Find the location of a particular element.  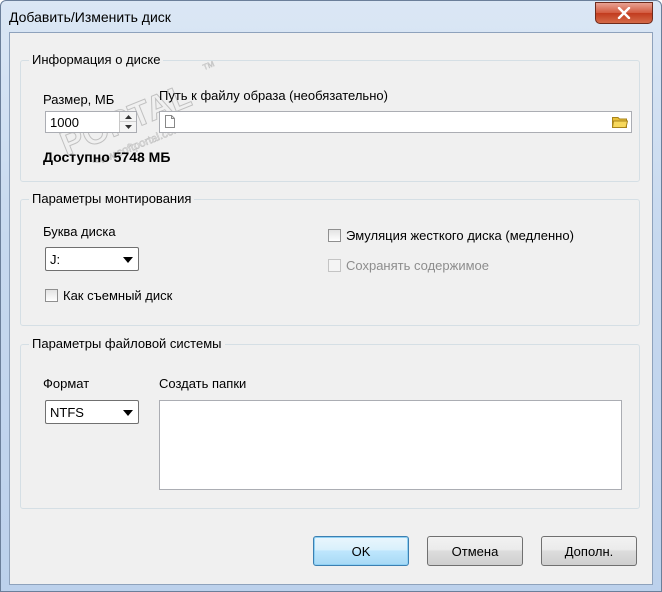

folders-label: Создать папки is located at coordinates (203, 383).